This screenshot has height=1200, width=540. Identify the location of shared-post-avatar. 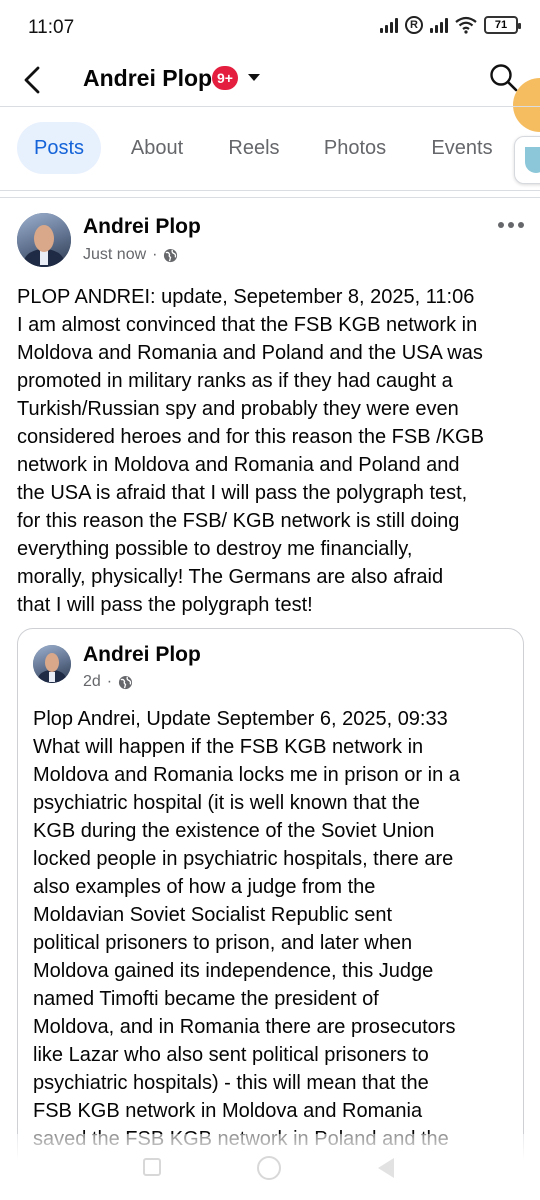
(52, 664).